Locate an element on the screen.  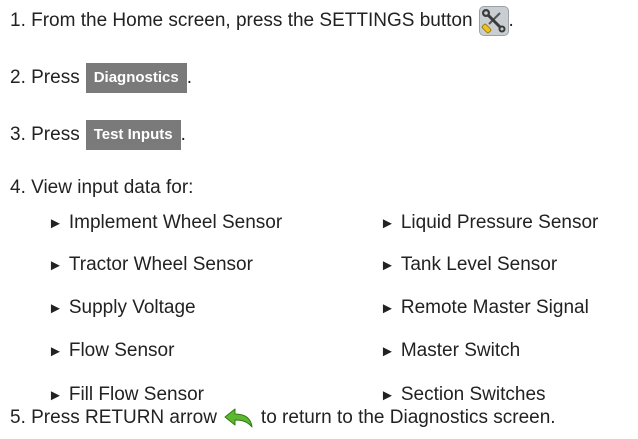
input-label: Tractor Wheel Sensor is located at coordinates (160, 264).